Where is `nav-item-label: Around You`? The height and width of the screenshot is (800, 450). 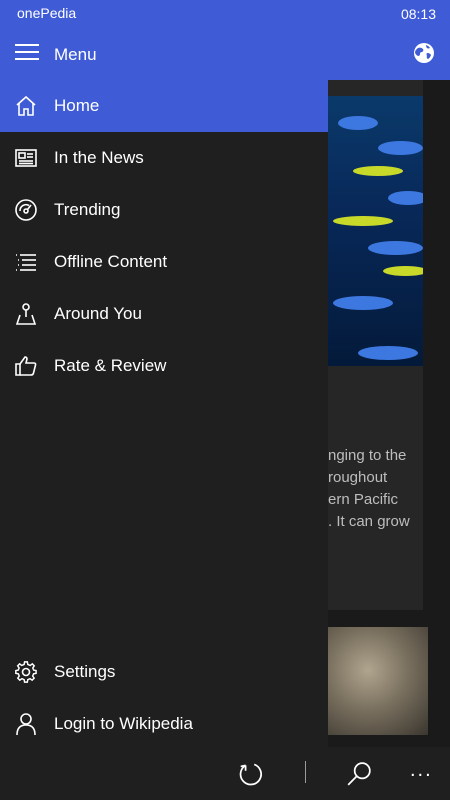
nav-item-label: Around You is located at coordinates (98, 313).